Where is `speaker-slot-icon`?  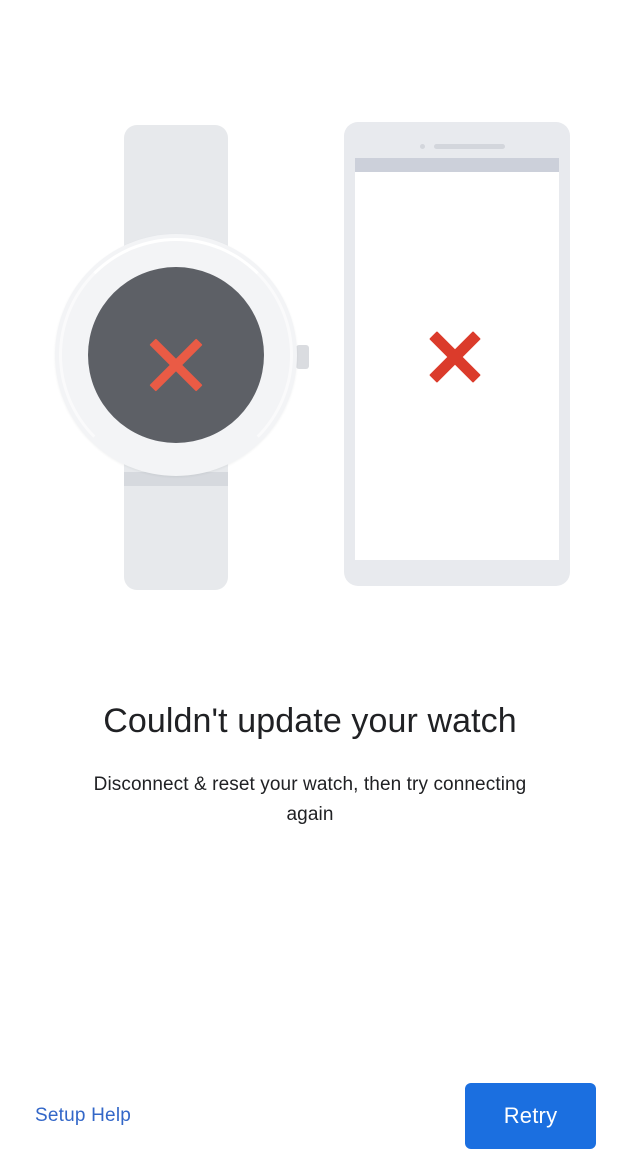 speaker-slot-icon is located at coordinates (469, 146).